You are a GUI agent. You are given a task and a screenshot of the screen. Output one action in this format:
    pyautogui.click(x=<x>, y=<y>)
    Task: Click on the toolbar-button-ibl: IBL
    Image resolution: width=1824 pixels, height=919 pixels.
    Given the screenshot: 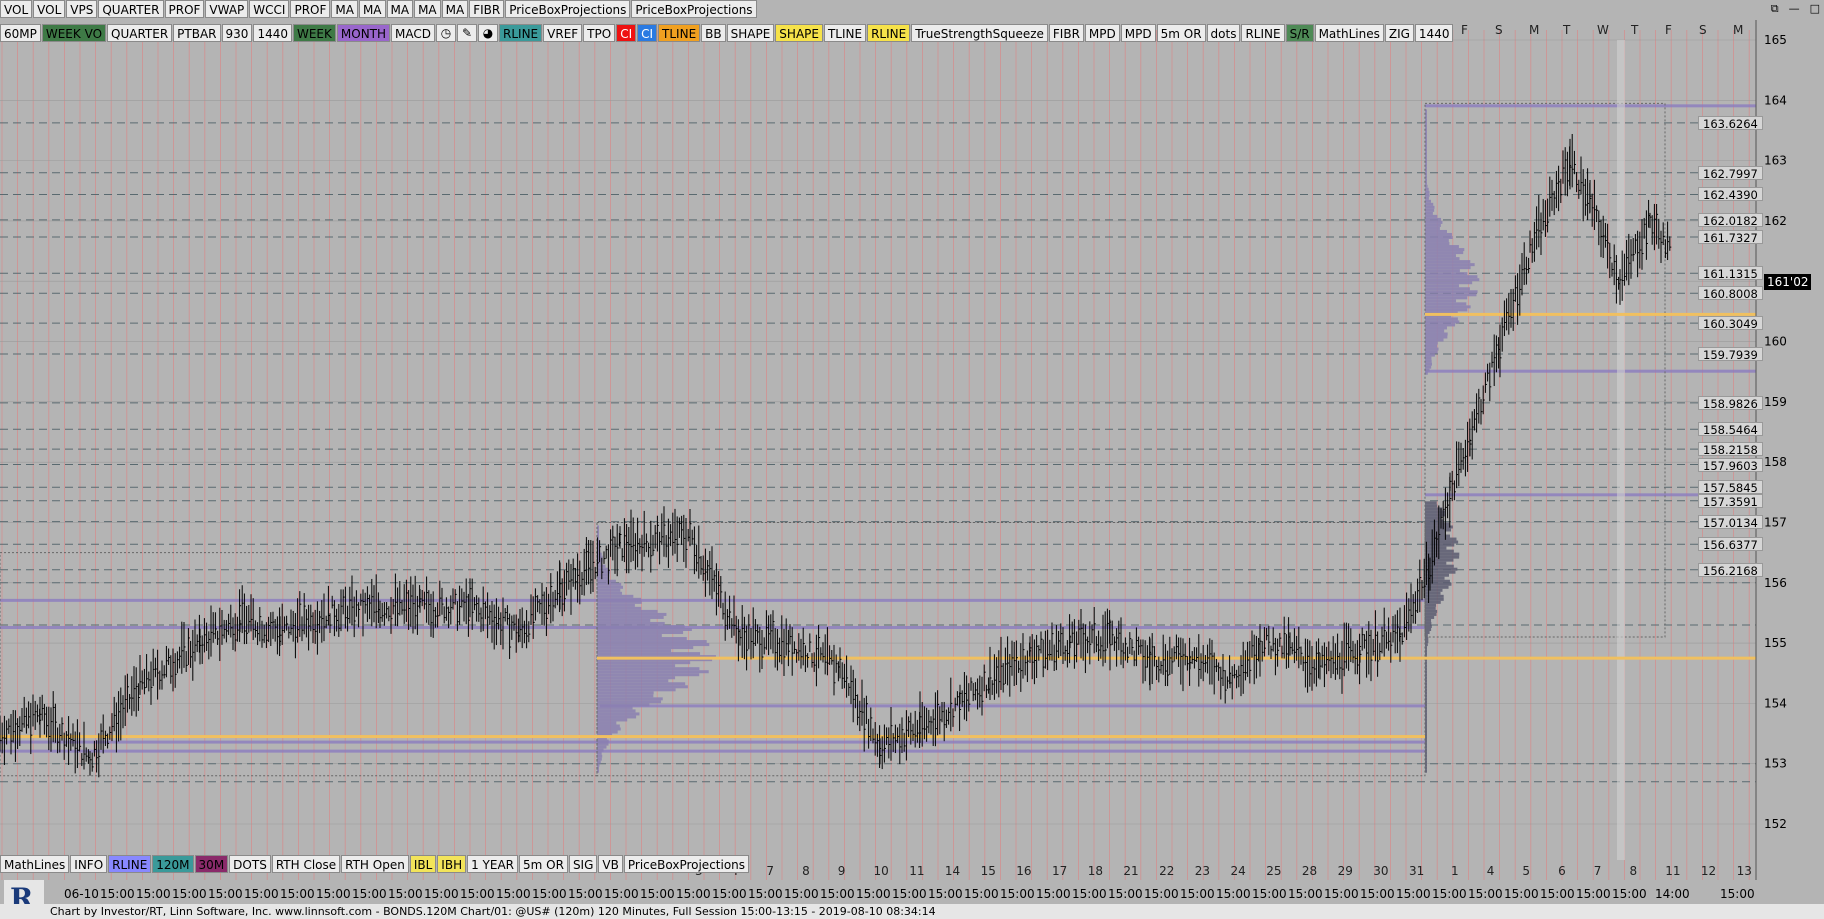 What is the action you would take?
    pyautogui.click(x=423, y=864)
    